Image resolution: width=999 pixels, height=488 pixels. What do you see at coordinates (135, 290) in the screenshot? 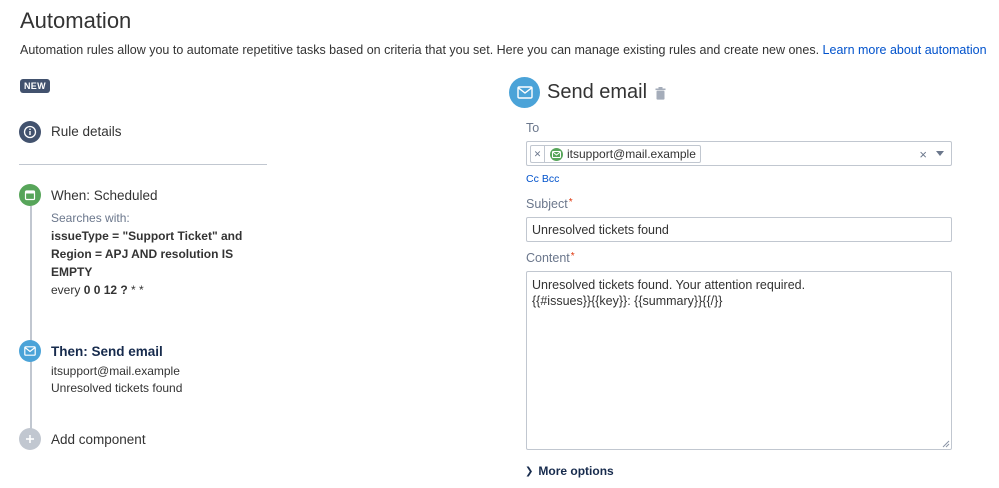
I see `cron-rest: * *` at bounding box center [135, 290].